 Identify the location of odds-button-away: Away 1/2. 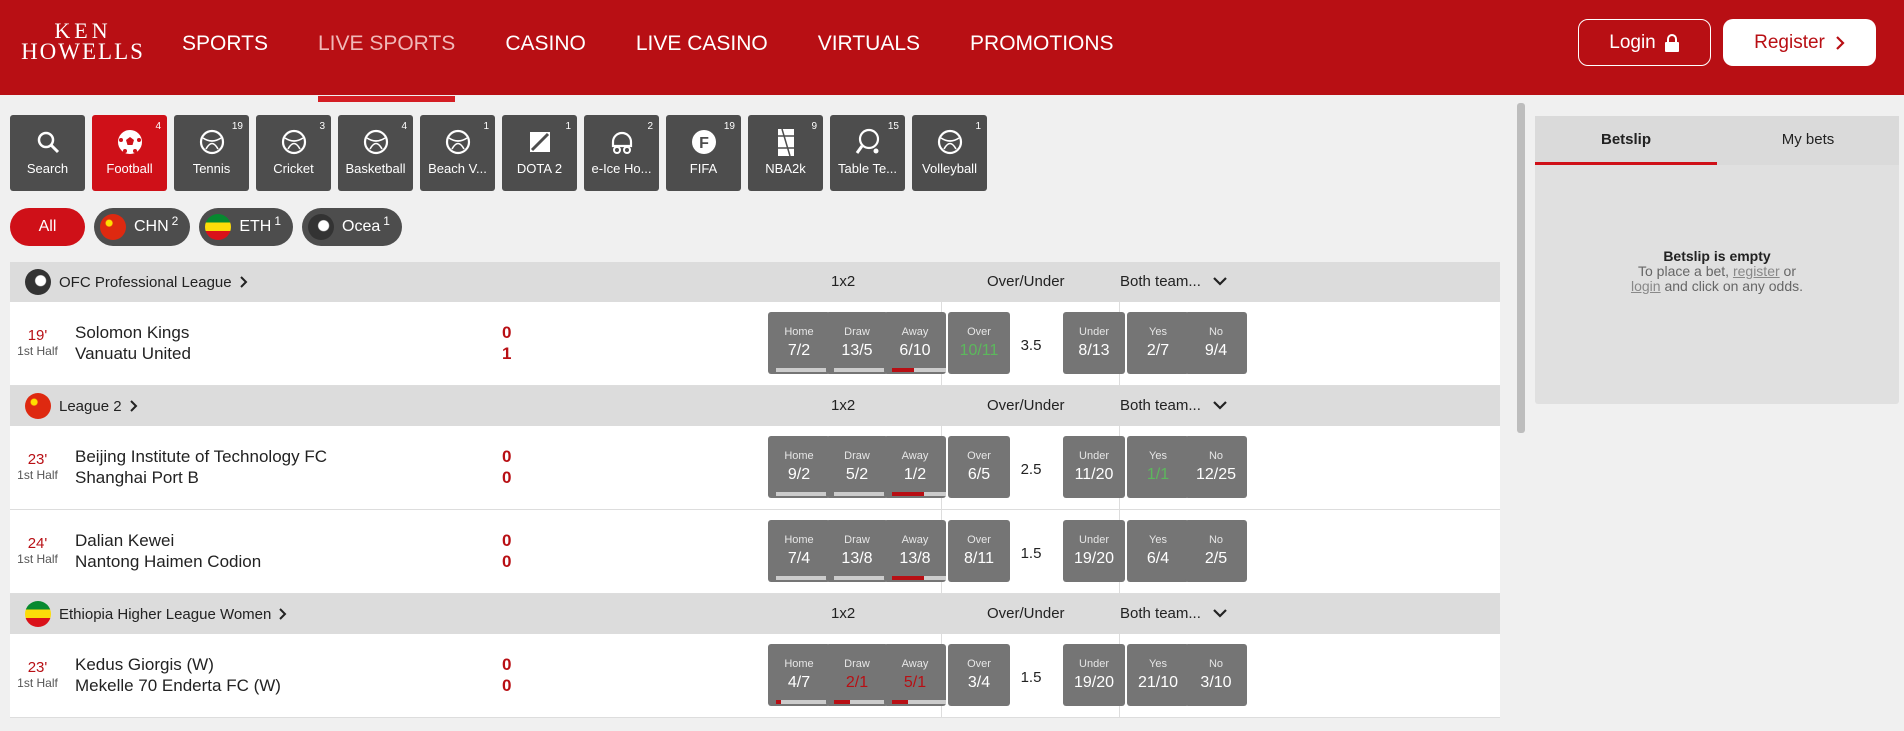
(915, 467).